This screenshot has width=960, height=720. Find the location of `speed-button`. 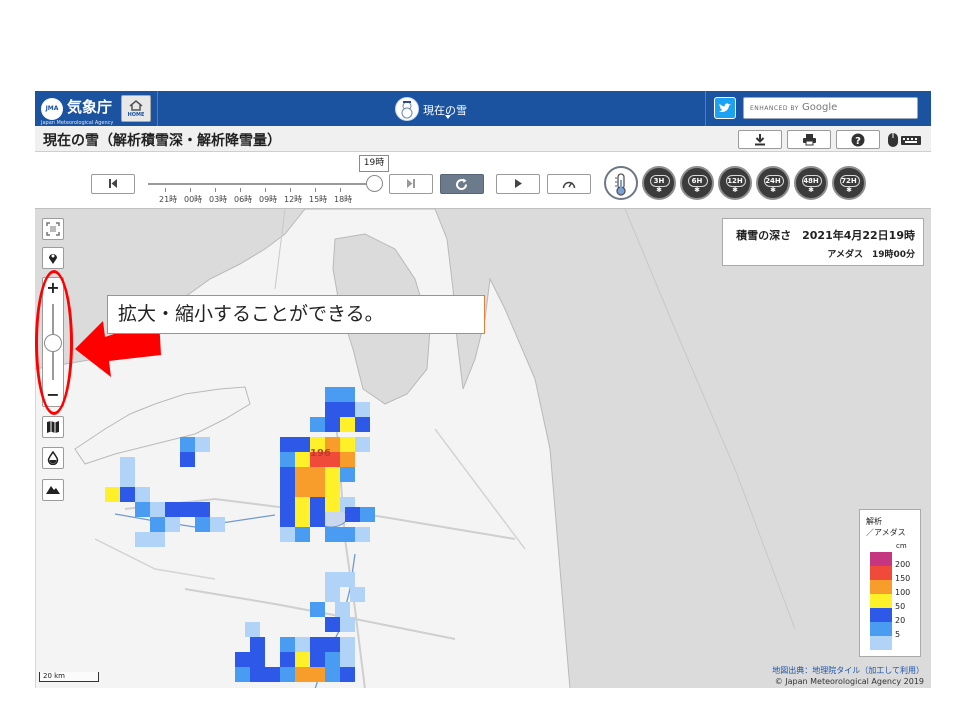

speed-button is located at coordinates (569, 184).